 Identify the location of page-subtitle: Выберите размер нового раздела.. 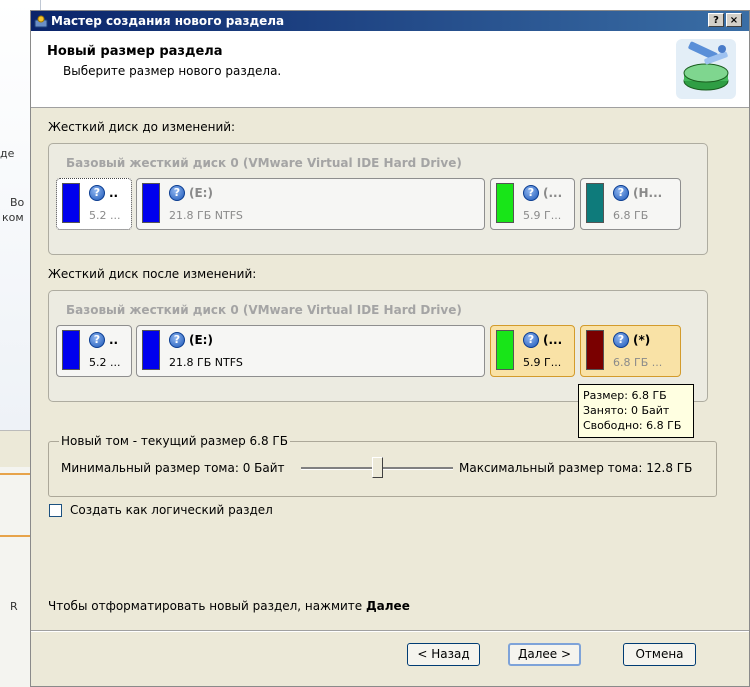
(172, 71).